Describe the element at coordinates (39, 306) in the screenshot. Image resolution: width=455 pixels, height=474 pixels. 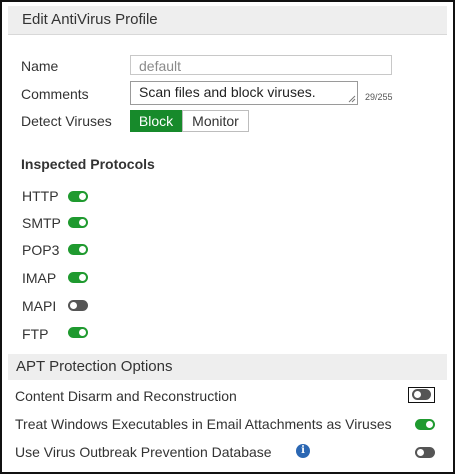
I see `protocol-label-mapi: MAPI` at that location.